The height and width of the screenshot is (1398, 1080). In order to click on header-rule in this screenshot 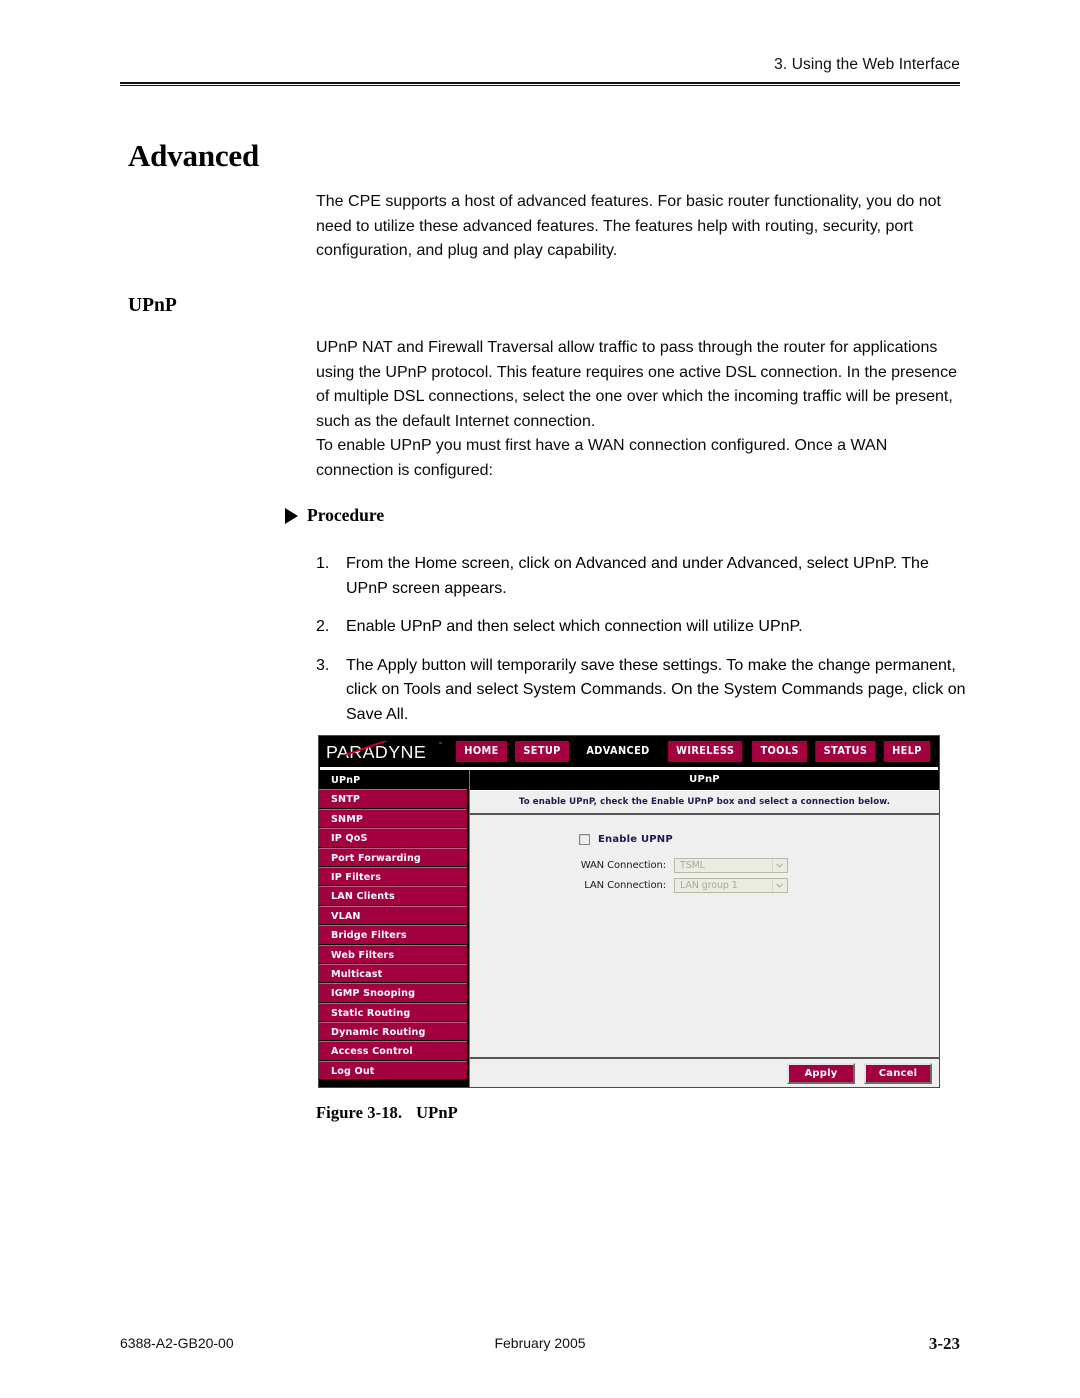, I will do `click(540, 84)`.